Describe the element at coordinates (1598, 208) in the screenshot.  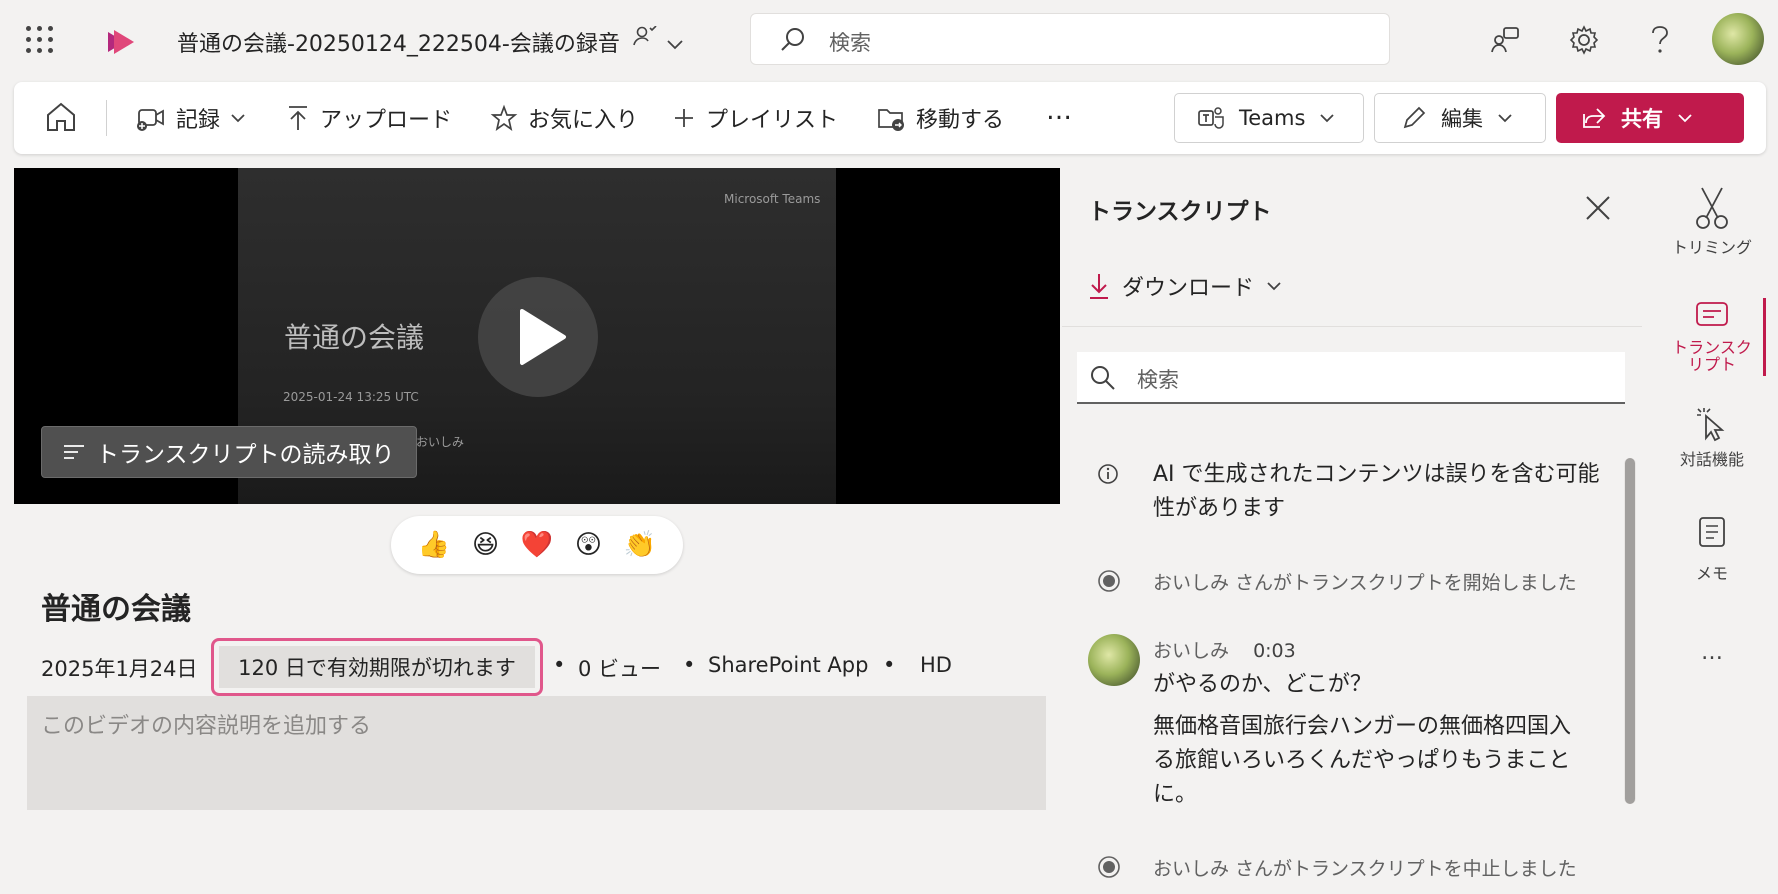
I see `close-icon` at that location.